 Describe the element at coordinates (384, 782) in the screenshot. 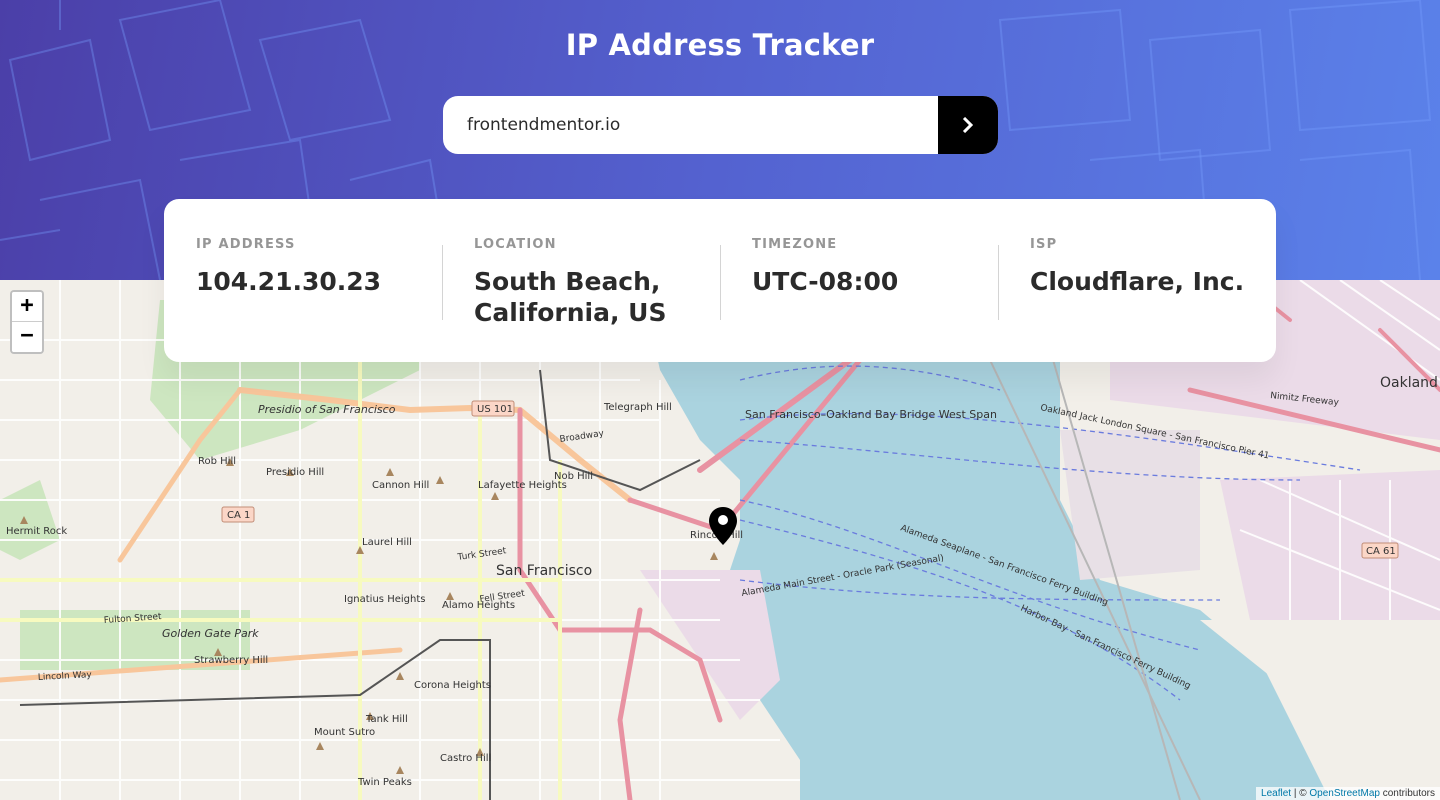

I see `label-twin-peaks: Twin Peaks` at that location.